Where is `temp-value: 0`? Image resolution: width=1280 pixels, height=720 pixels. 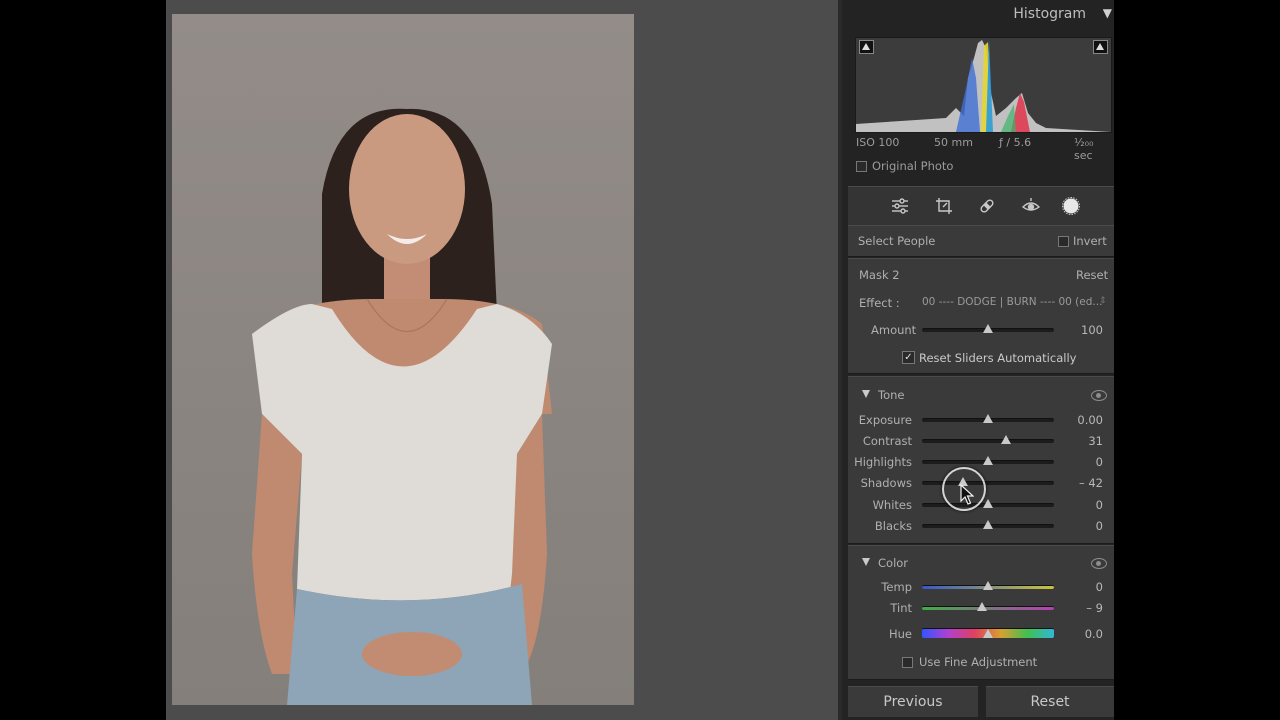
temp-value: 0 is located at coordinates (1083, 587).